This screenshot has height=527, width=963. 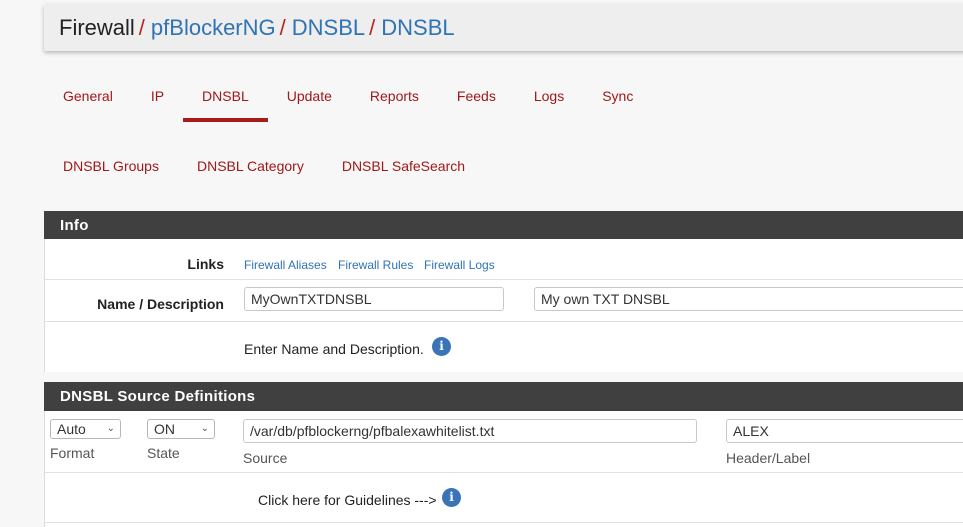 I want to click on format-caption: Format, so click(x=72, y=453).